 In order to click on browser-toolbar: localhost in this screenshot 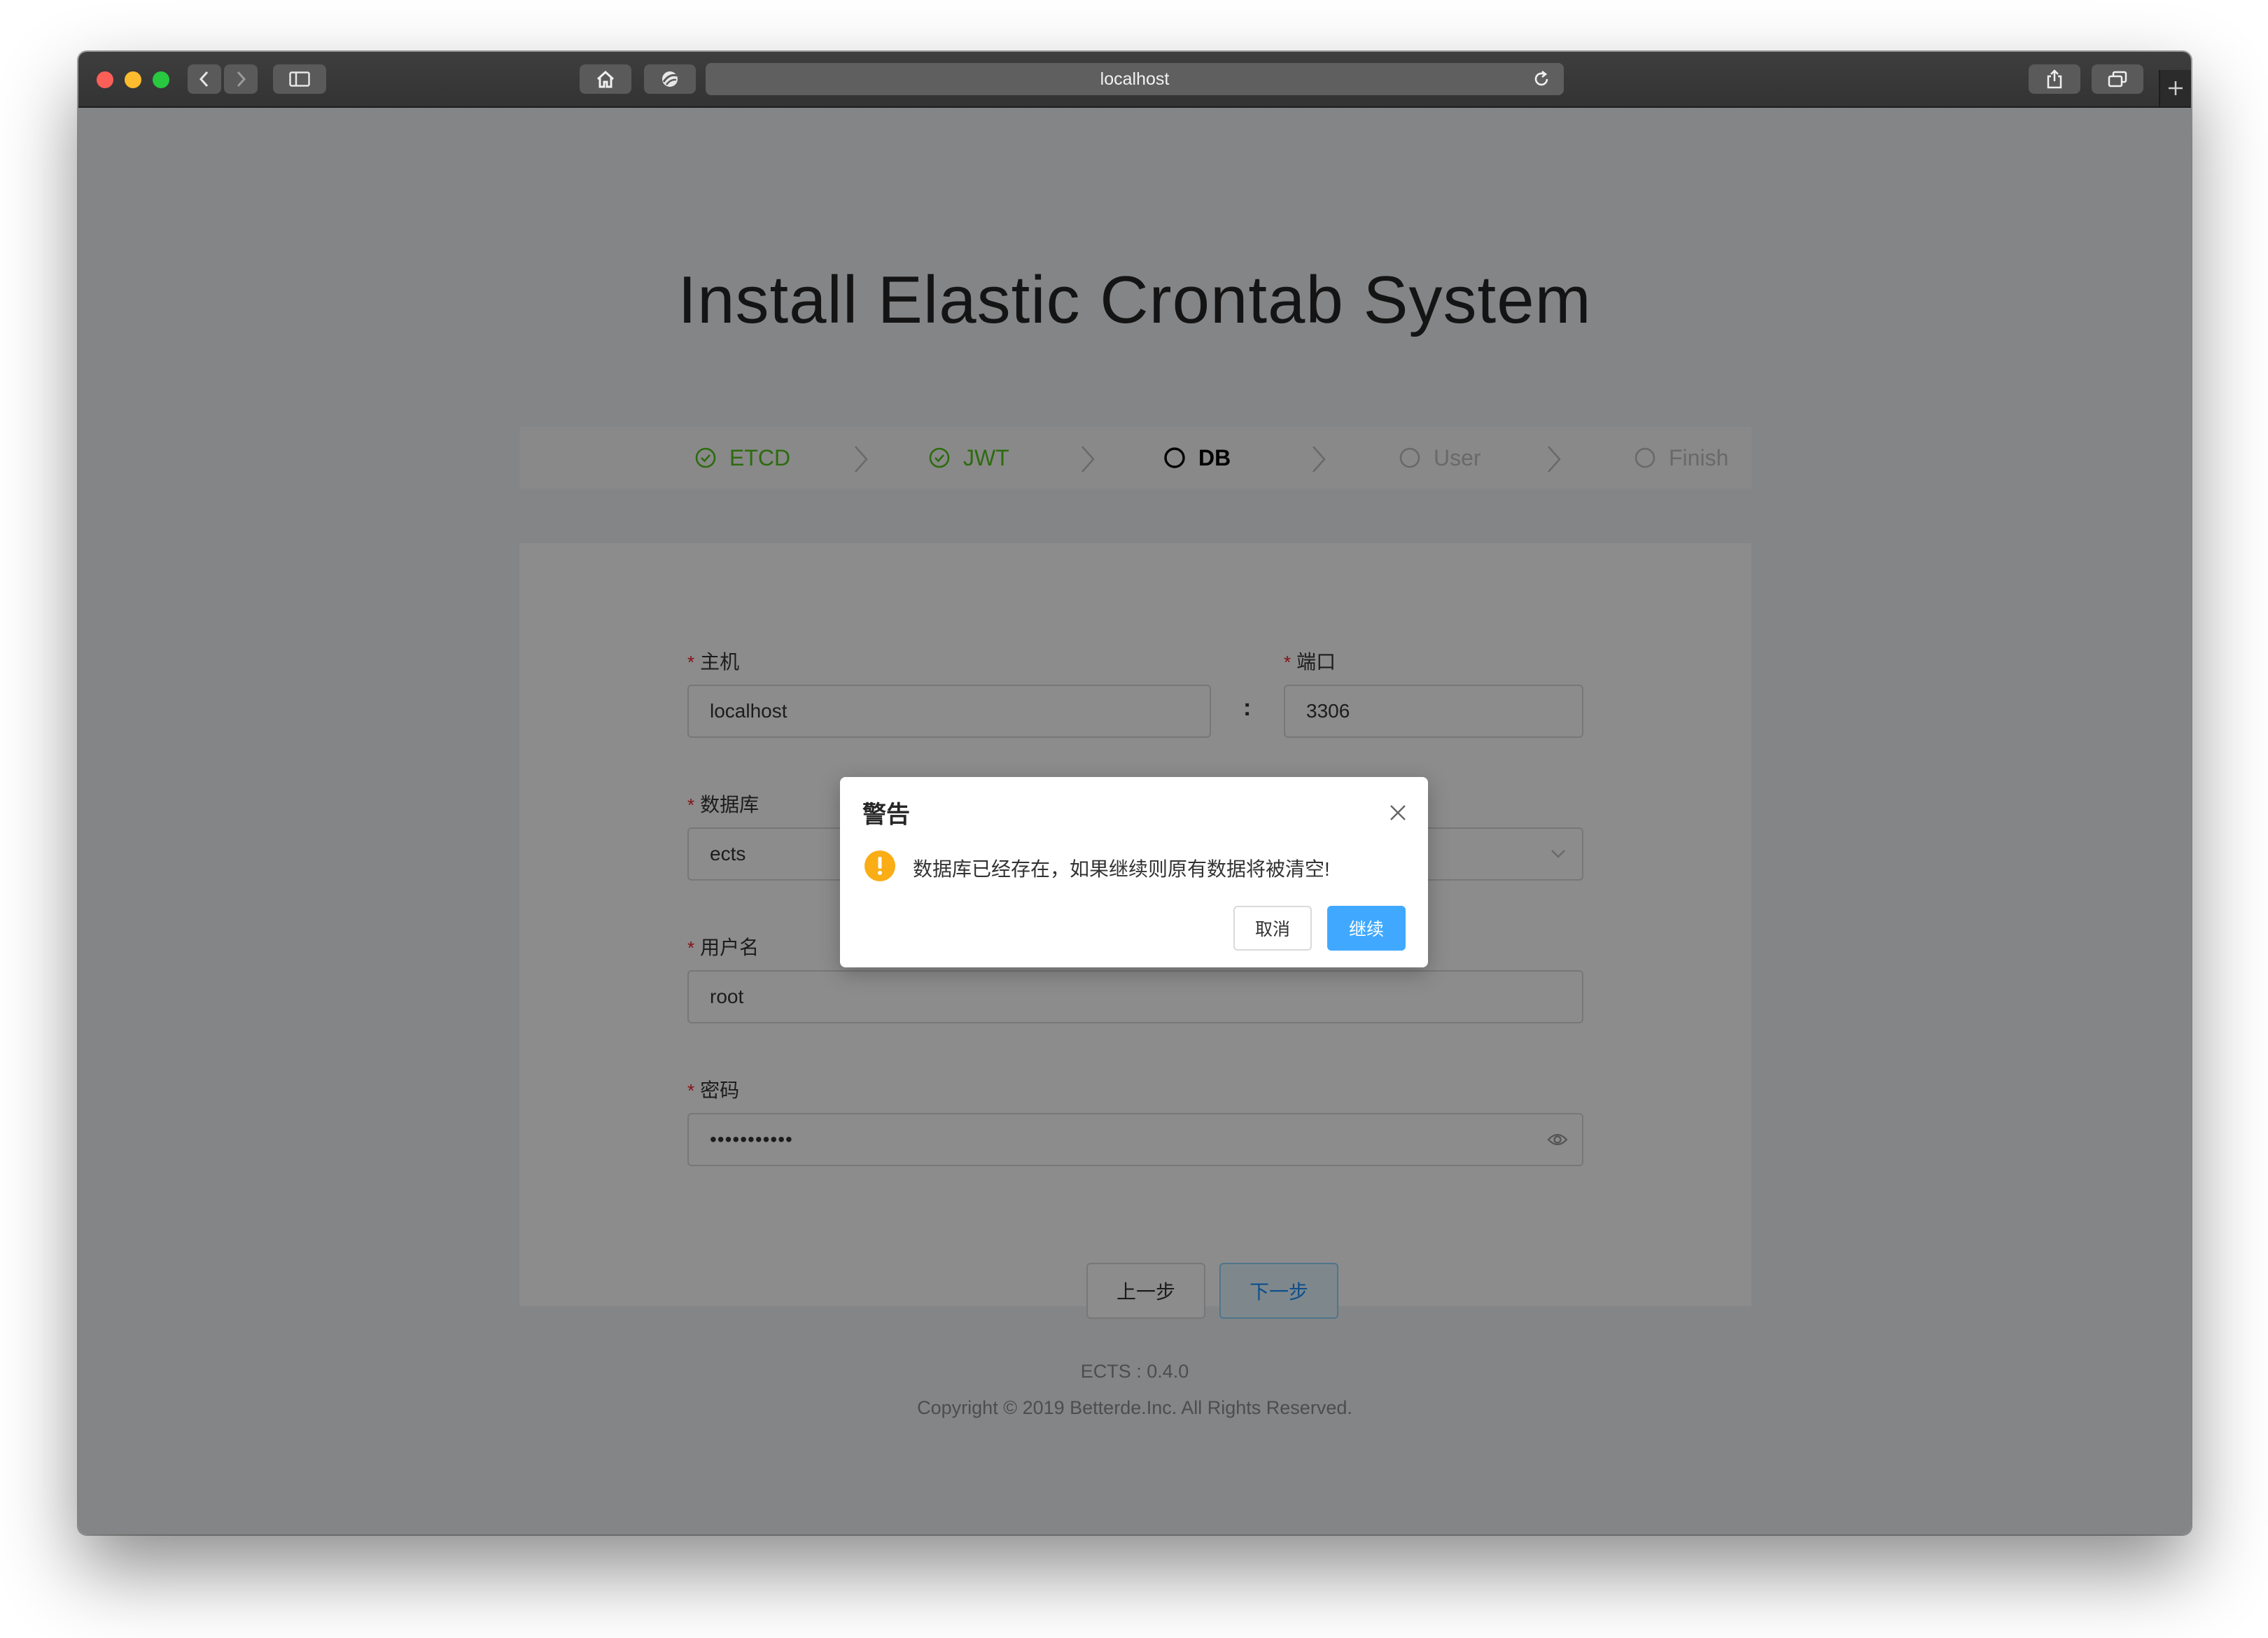, I will do `click(1134, 80)`.